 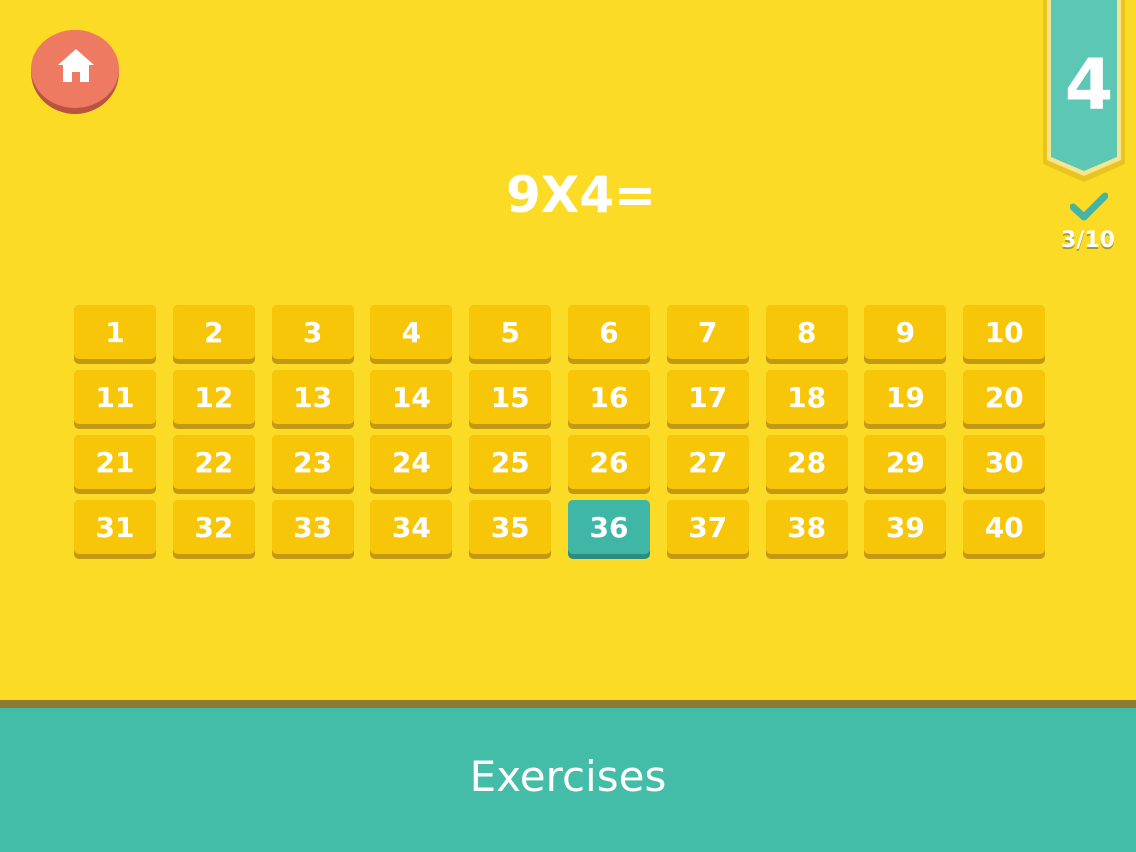 I want to click on answer-tile-label: 38, so click(x=806, y=527).